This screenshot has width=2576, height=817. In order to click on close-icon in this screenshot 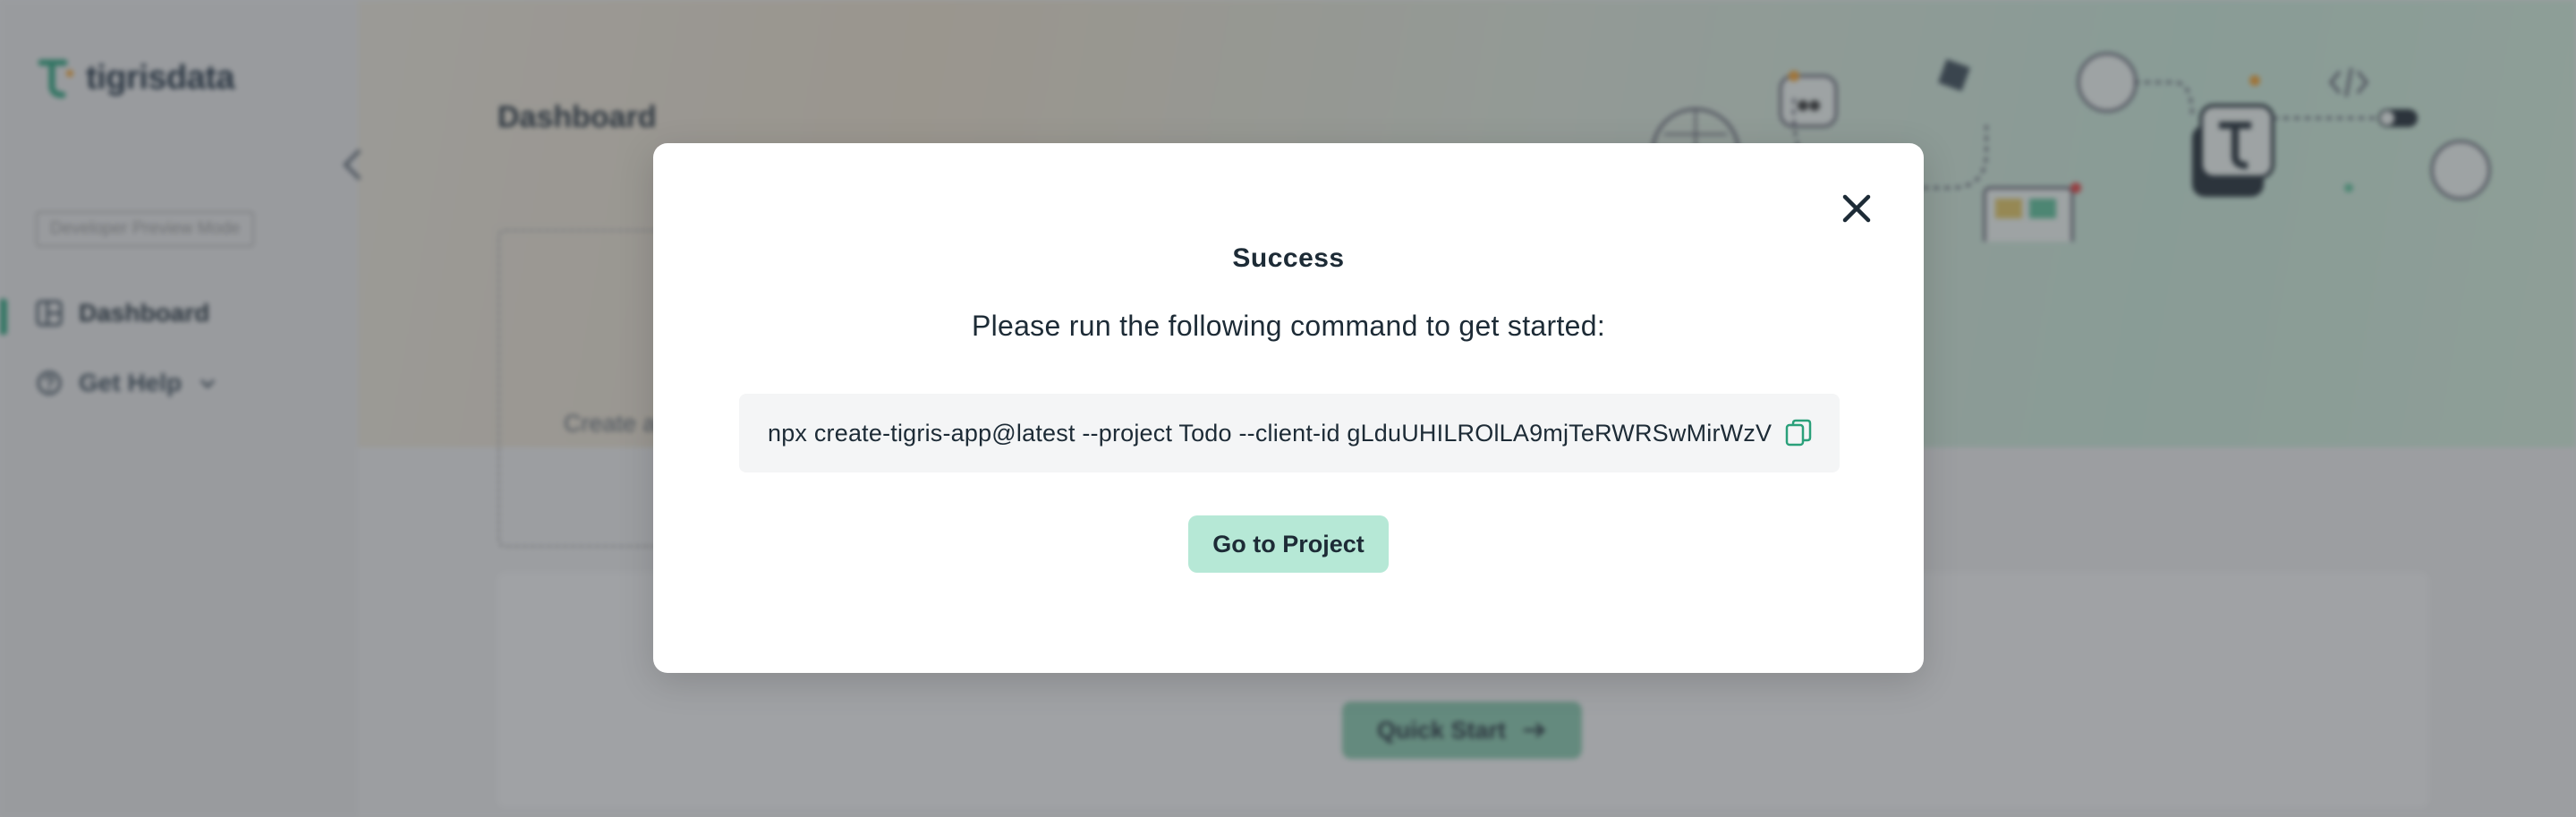, I will do `click(1857, 208)`.